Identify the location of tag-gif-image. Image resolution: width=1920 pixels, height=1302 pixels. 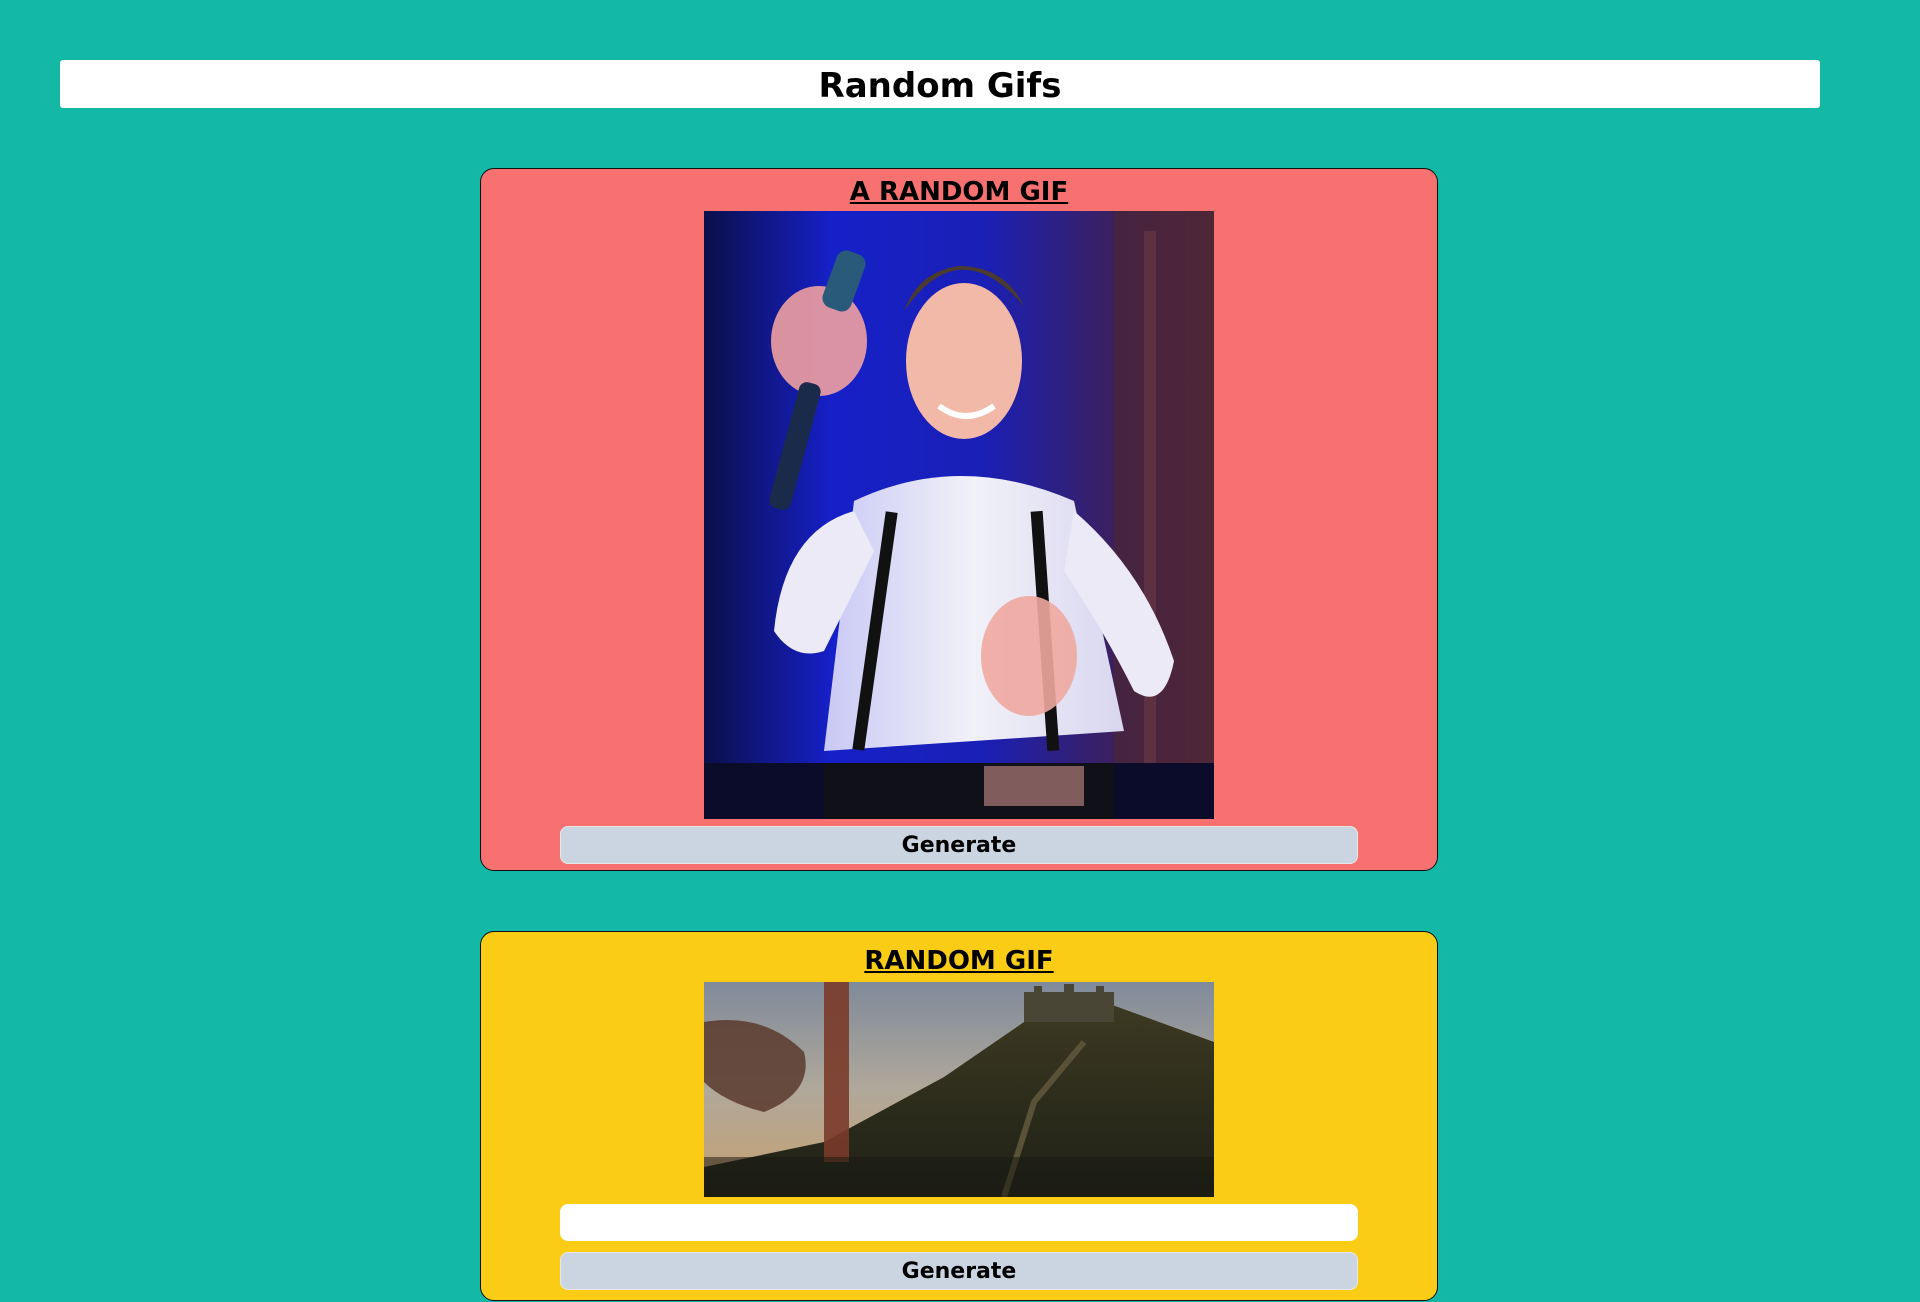
(959, 1089).